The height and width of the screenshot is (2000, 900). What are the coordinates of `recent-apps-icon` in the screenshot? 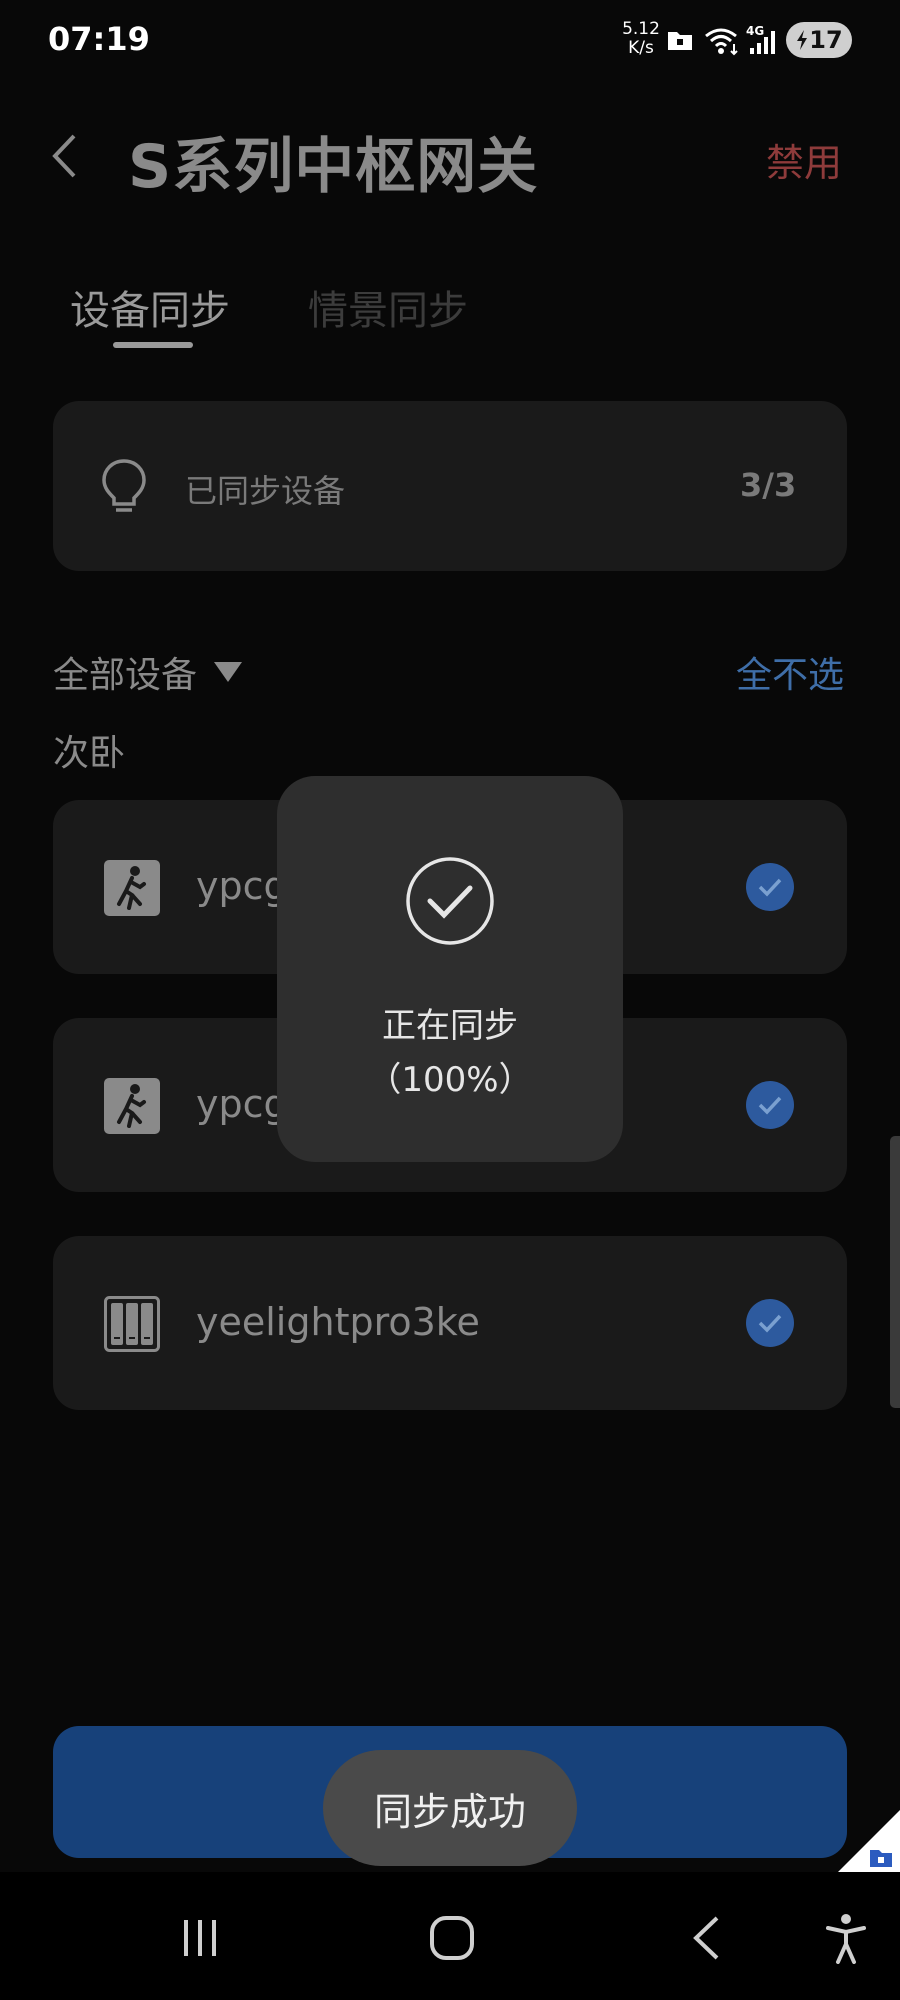 It's located at (200, 1938).